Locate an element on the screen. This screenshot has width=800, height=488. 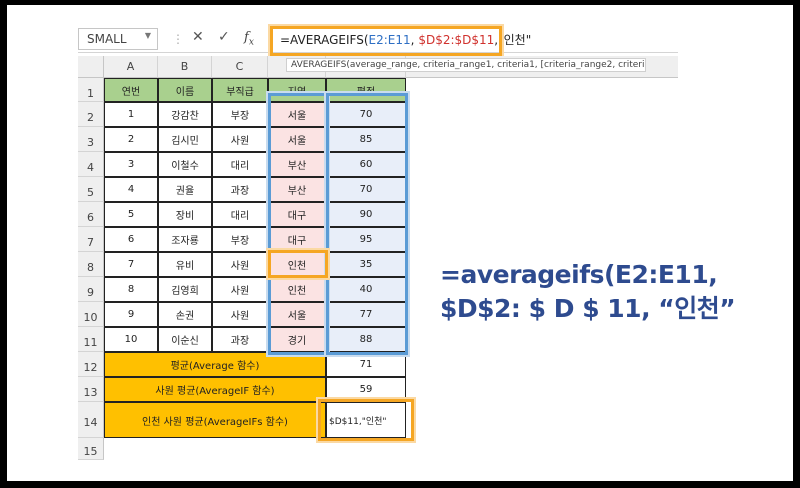
select-all-corner is located at coordinates (91, 67).